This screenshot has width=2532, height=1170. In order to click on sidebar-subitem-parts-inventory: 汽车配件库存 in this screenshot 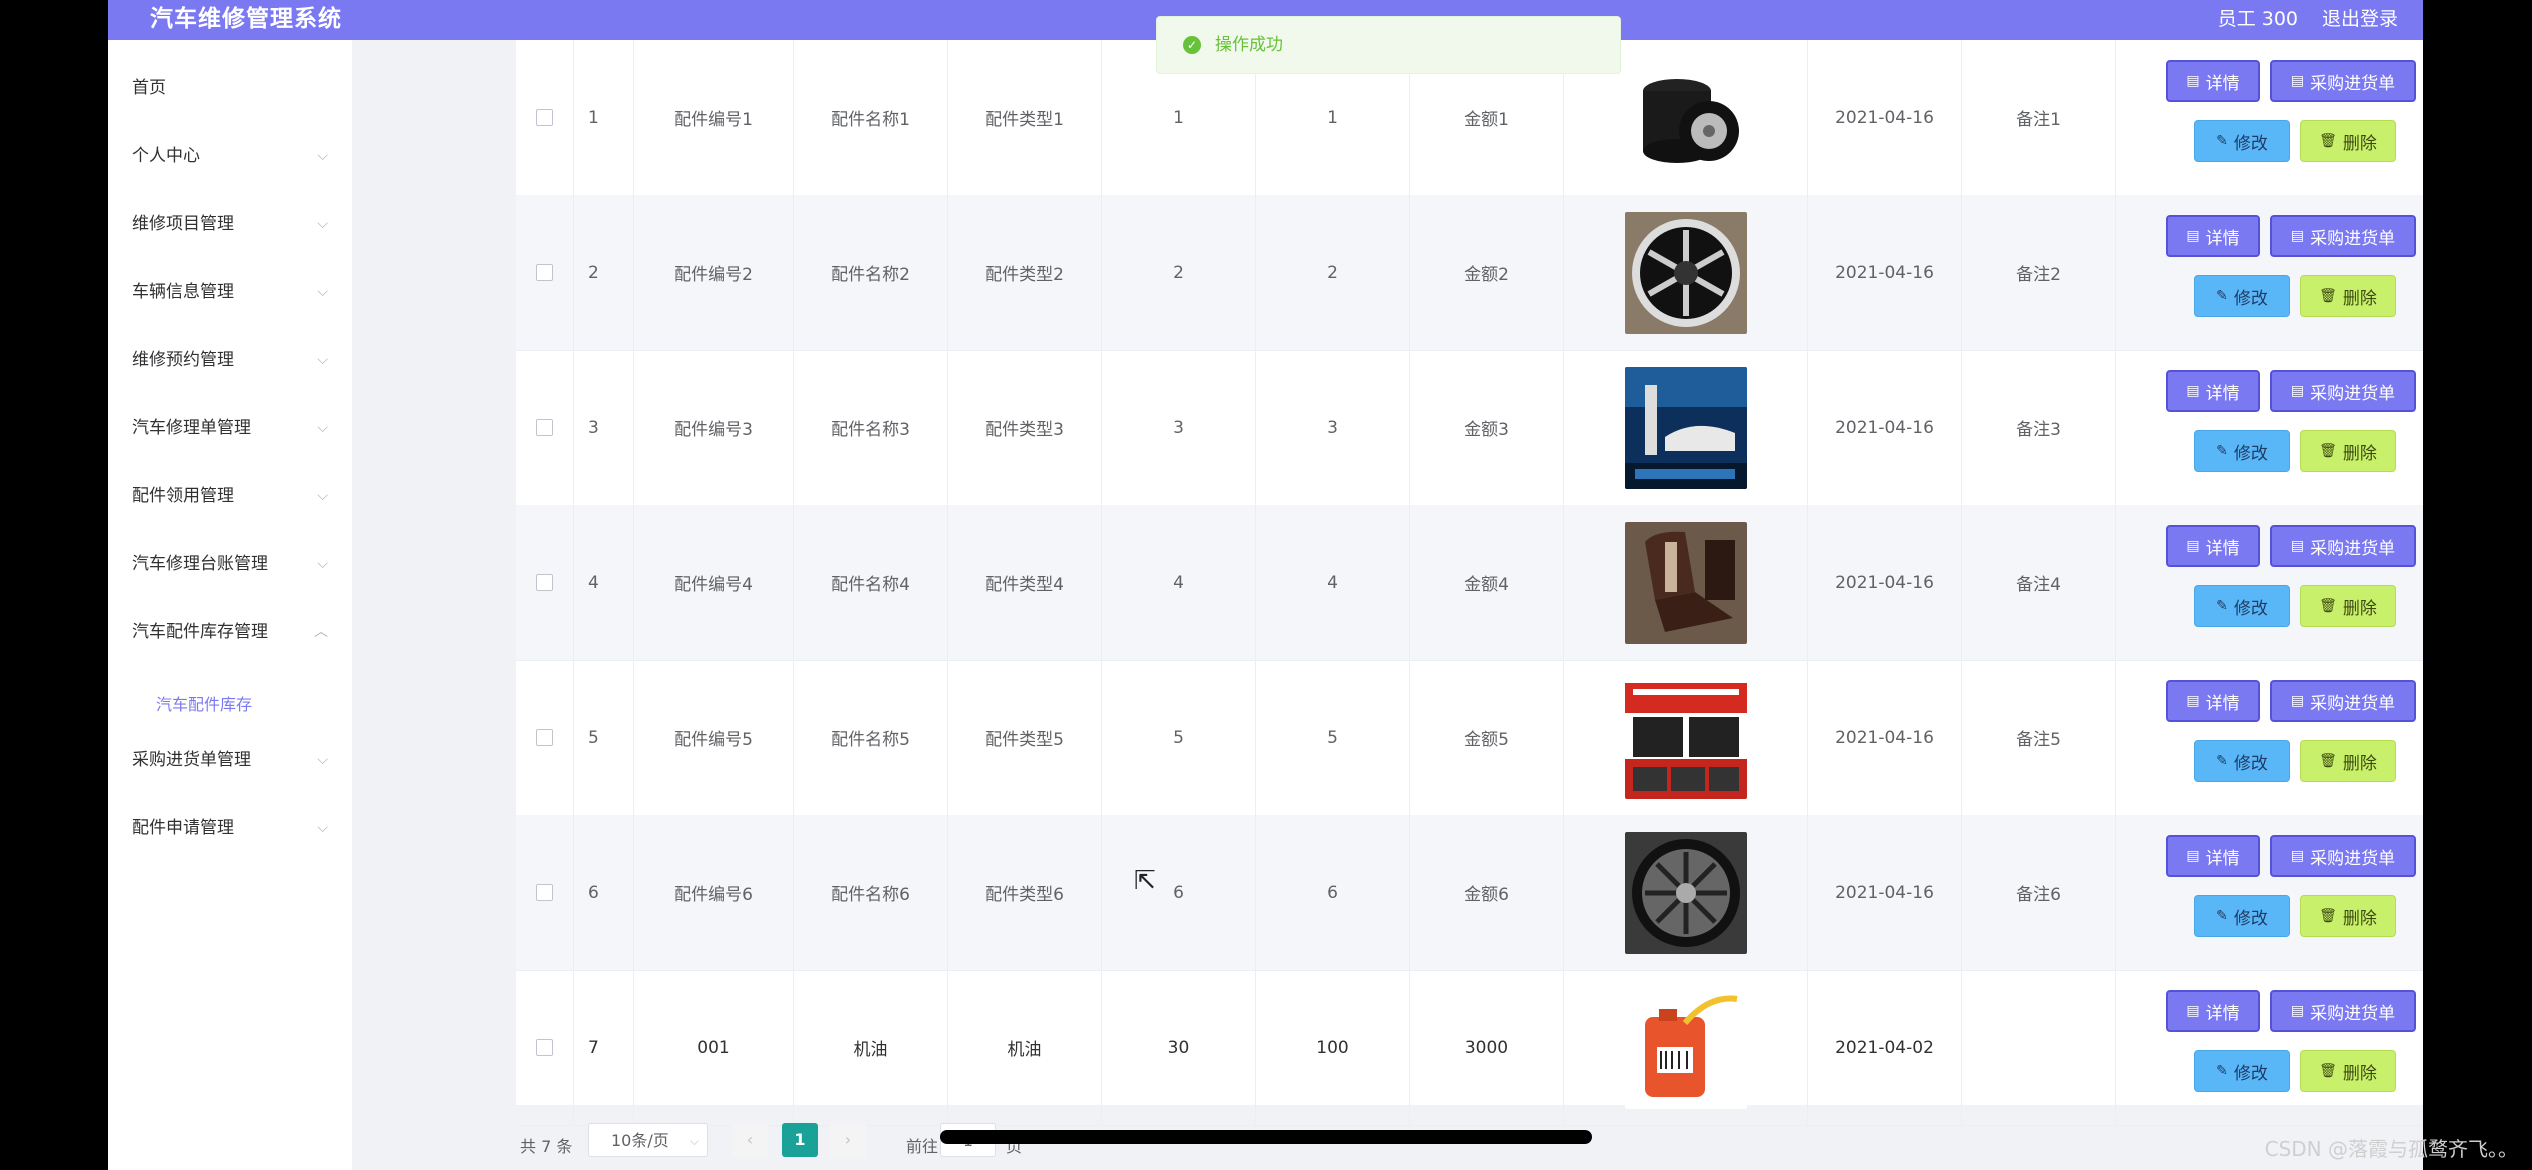, I will do `click(204, 705)`.